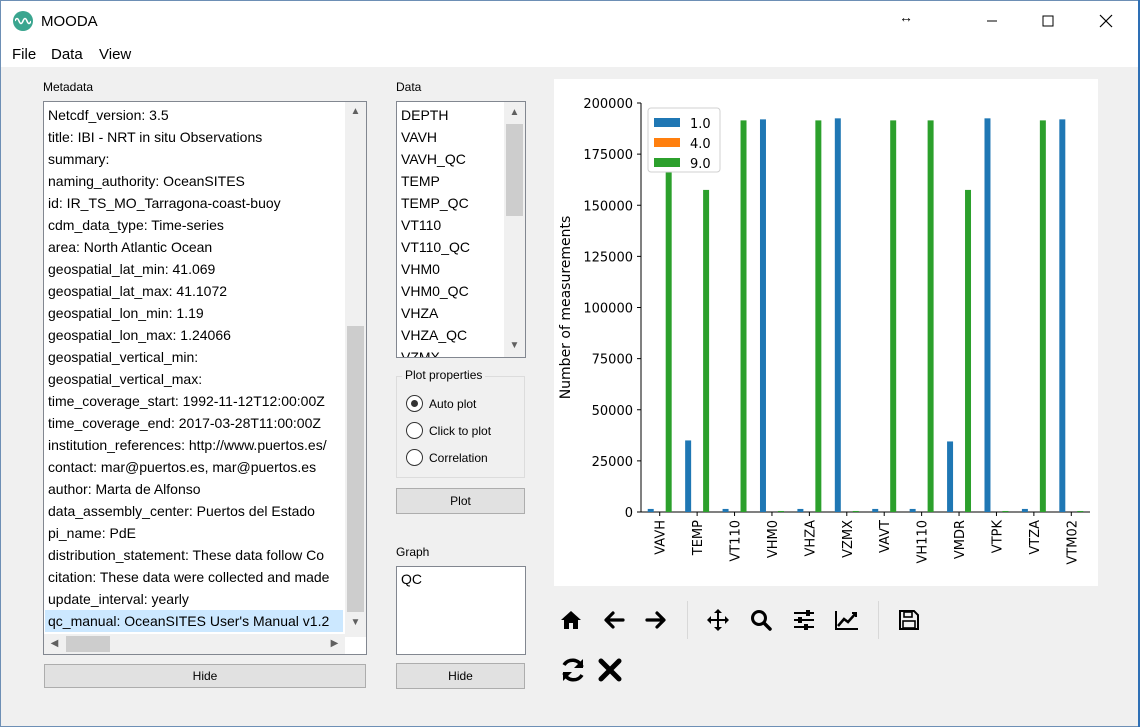 The width and height of the screenshot is (1140, 727). What do you see at coordinates (433, 159) in the screenshot?
I see `data-variable-item: VAVH_QC` at bounding box center [433, 159].